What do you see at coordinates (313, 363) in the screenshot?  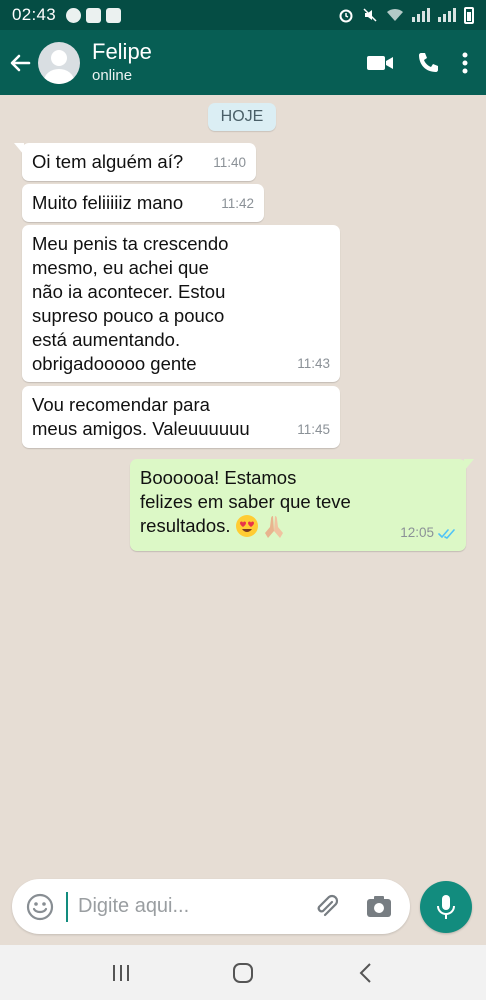 I see `message-time: 11:43` at bounding box center [313, 363].